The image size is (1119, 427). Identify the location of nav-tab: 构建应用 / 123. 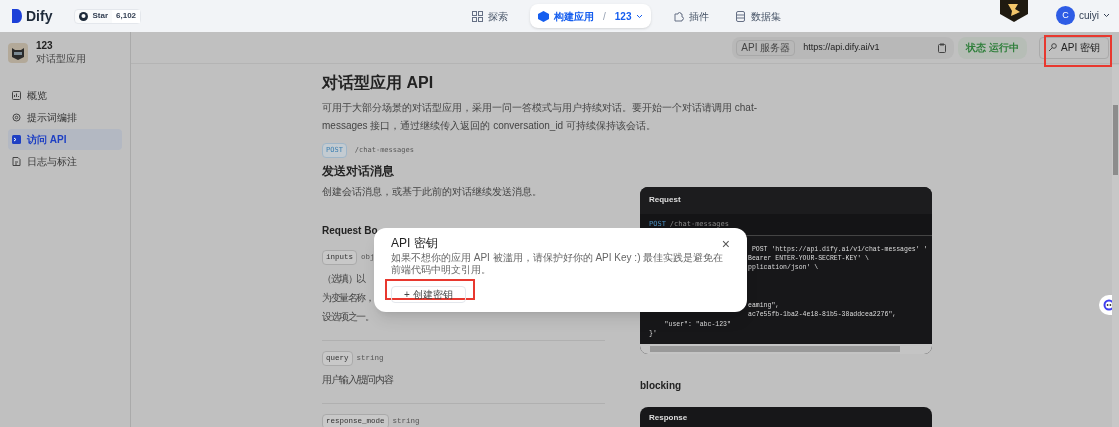
(591, 16).